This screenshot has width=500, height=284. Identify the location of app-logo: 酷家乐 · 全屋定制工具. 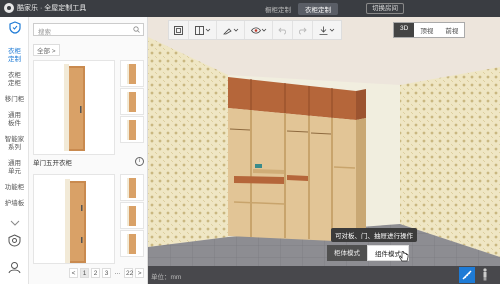
(45, 8).